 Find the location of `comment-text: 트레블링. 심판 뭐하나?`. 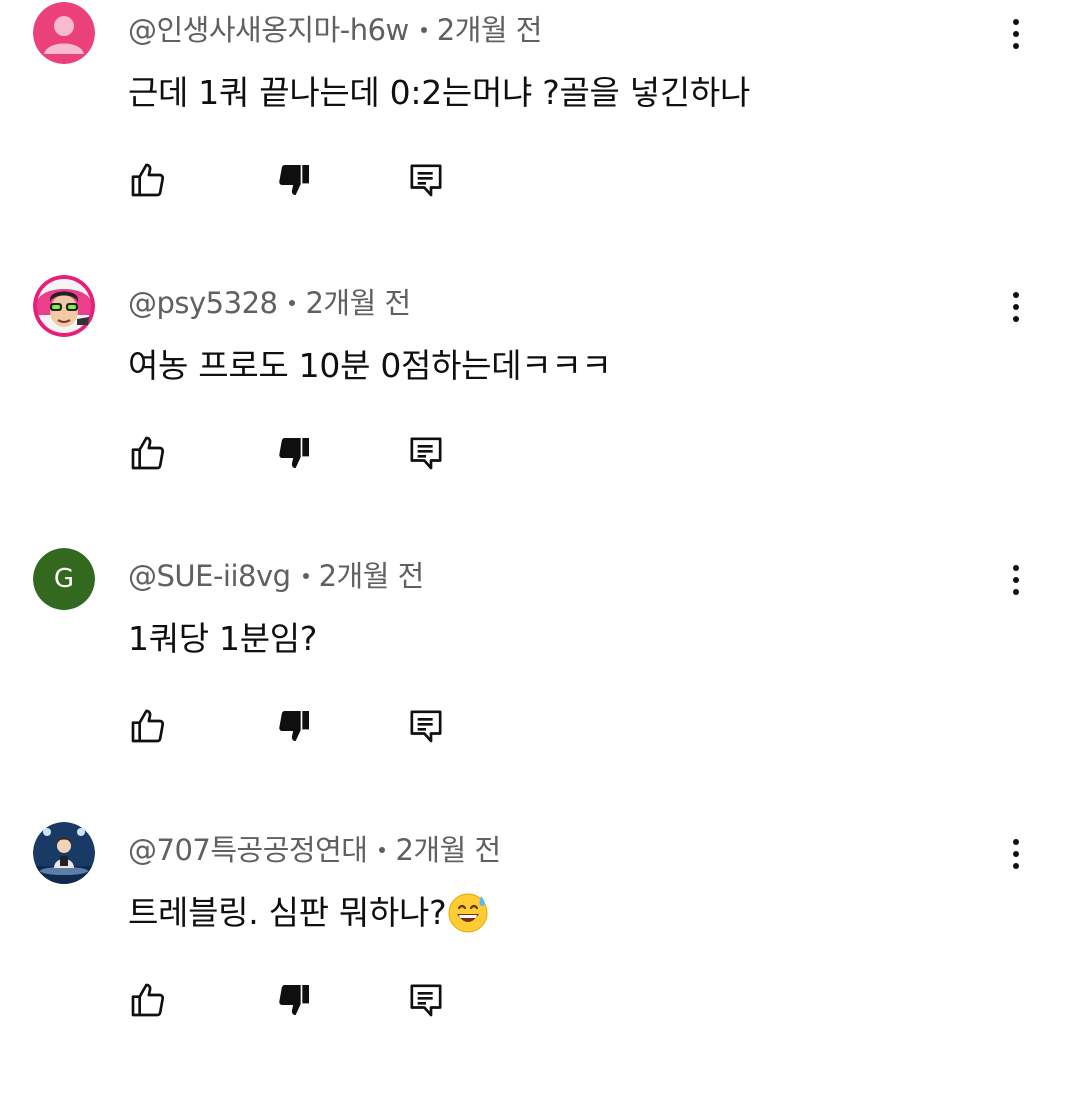

comment-text: 트레블링. 심판 뭐하나? is located at coordinates (309, 913).